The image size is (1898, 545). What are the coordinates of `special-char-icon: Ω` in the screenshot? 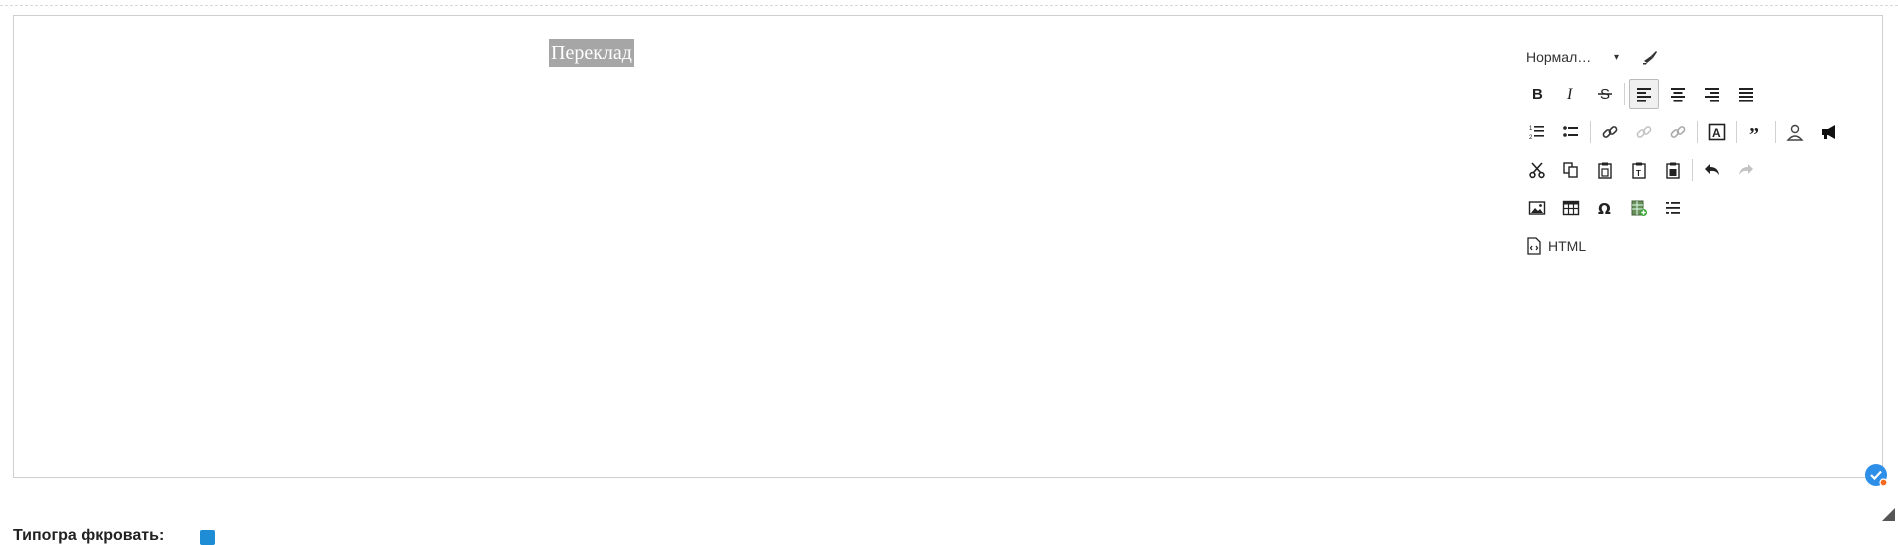 It's located at (1604, 208).